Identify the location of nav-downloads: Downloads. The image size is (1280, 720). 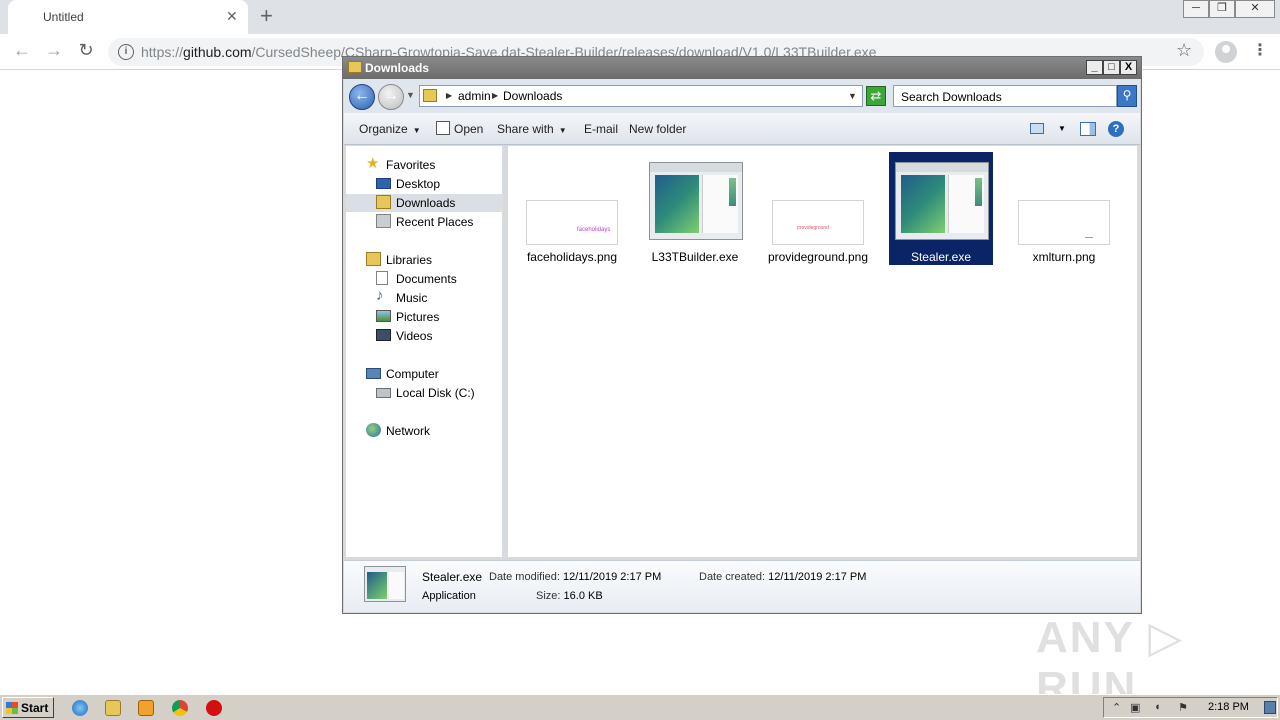
(424, 203).